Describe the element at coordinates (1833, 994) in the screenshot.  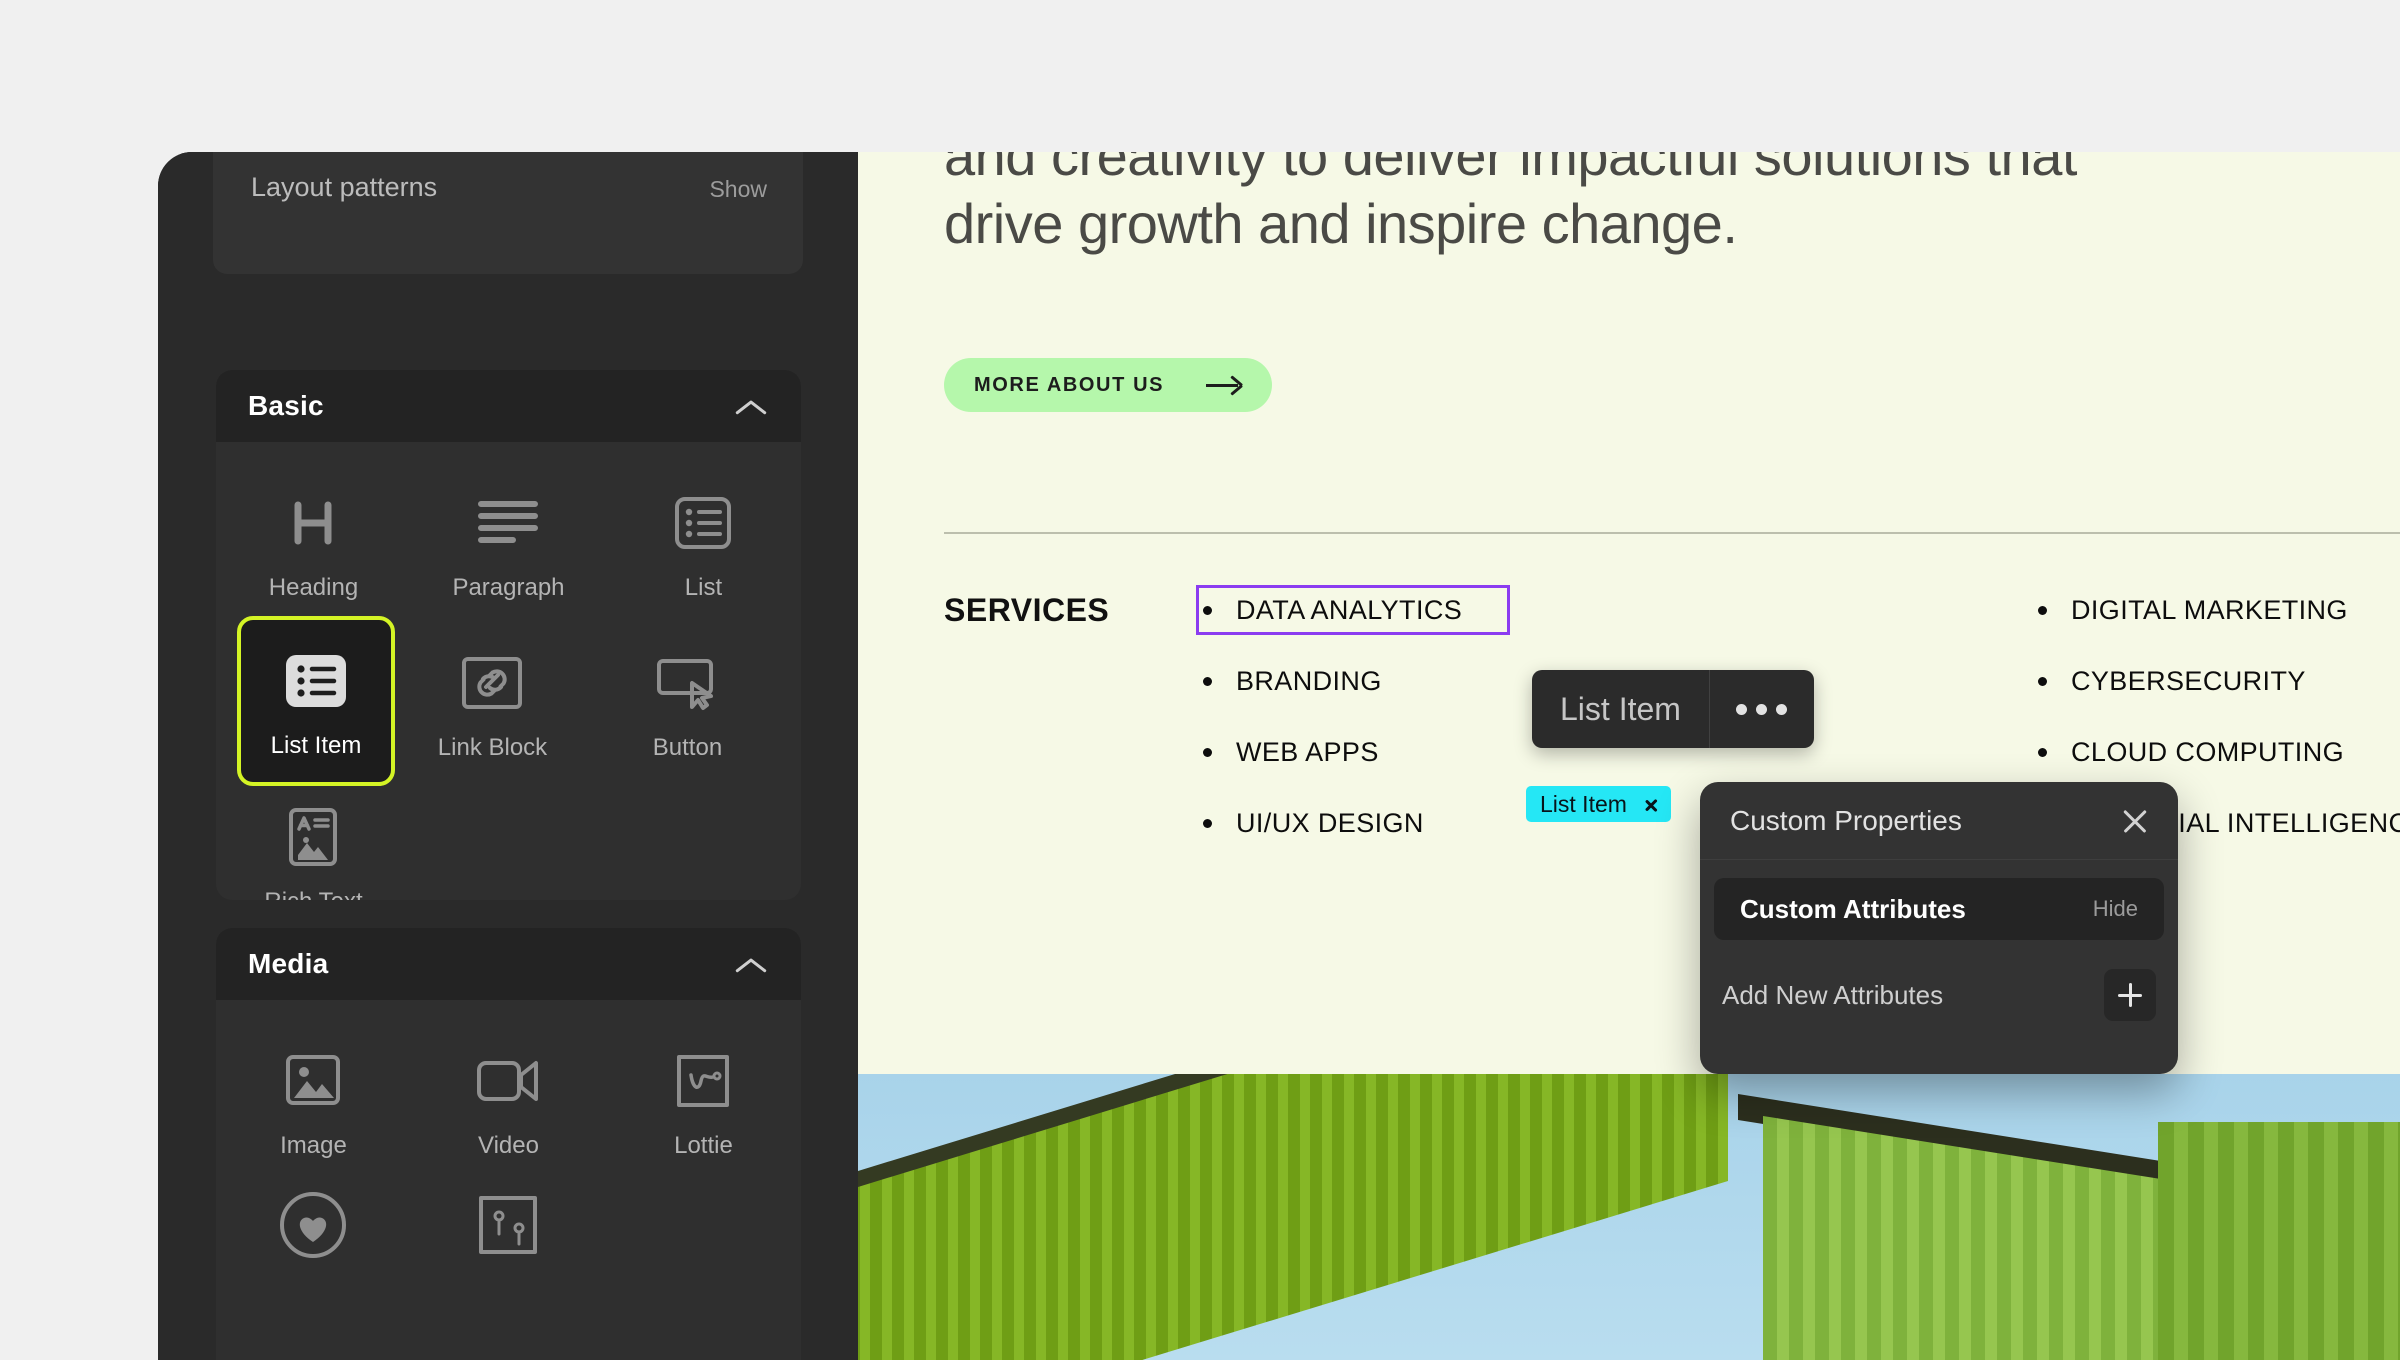
I see `add-new-attributes-label: Add New Attributes` at that location.